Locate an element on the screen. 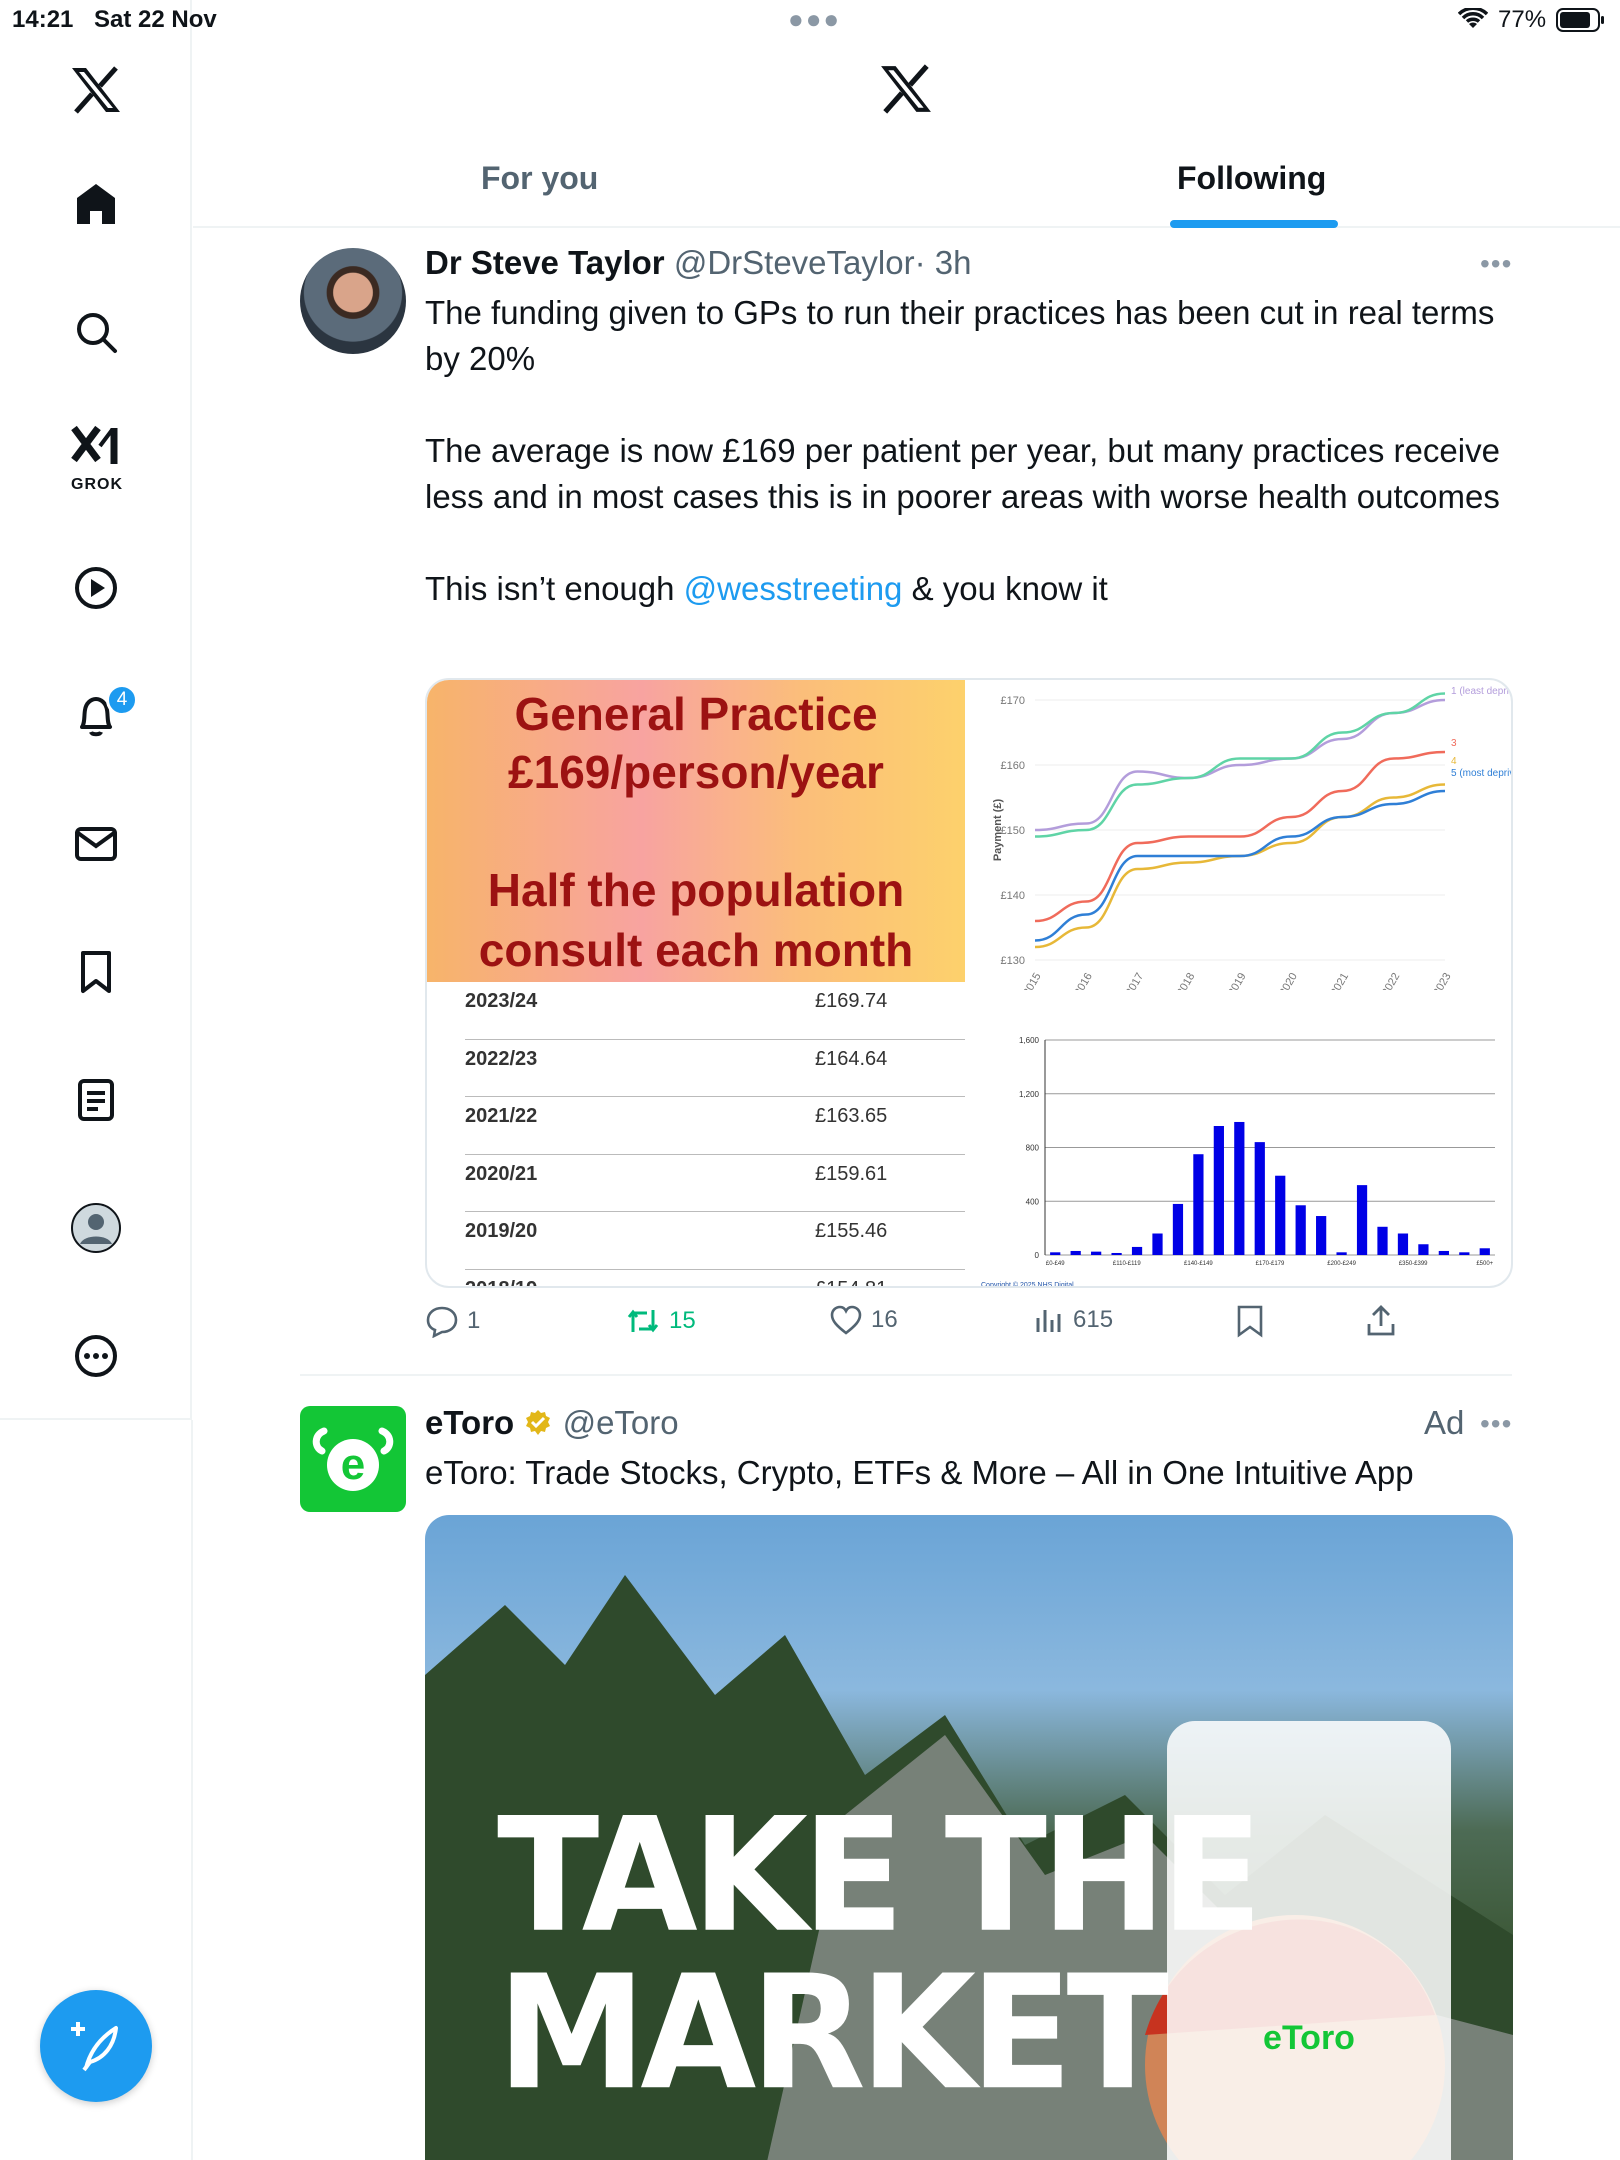  table-cell: 2020/21 is located at coordinates (501, 1173).